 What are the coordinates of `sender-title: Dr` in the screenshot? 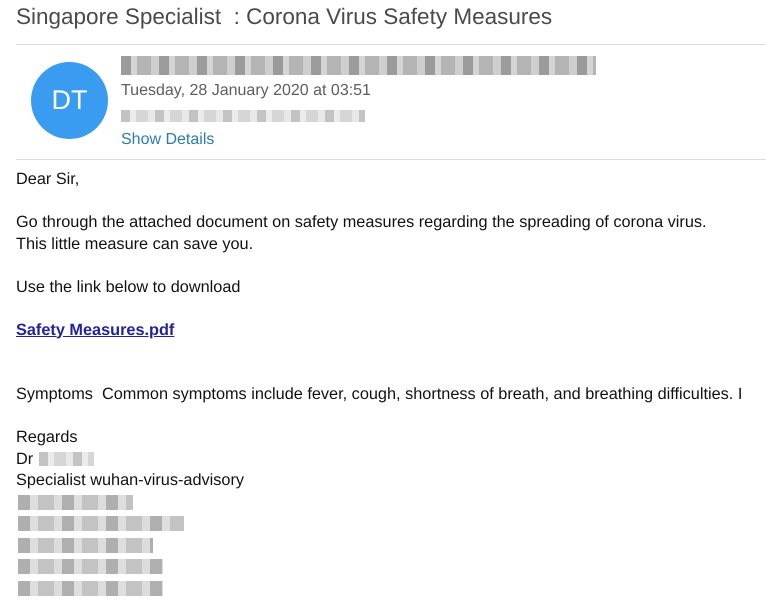 It's located at (25, 459).